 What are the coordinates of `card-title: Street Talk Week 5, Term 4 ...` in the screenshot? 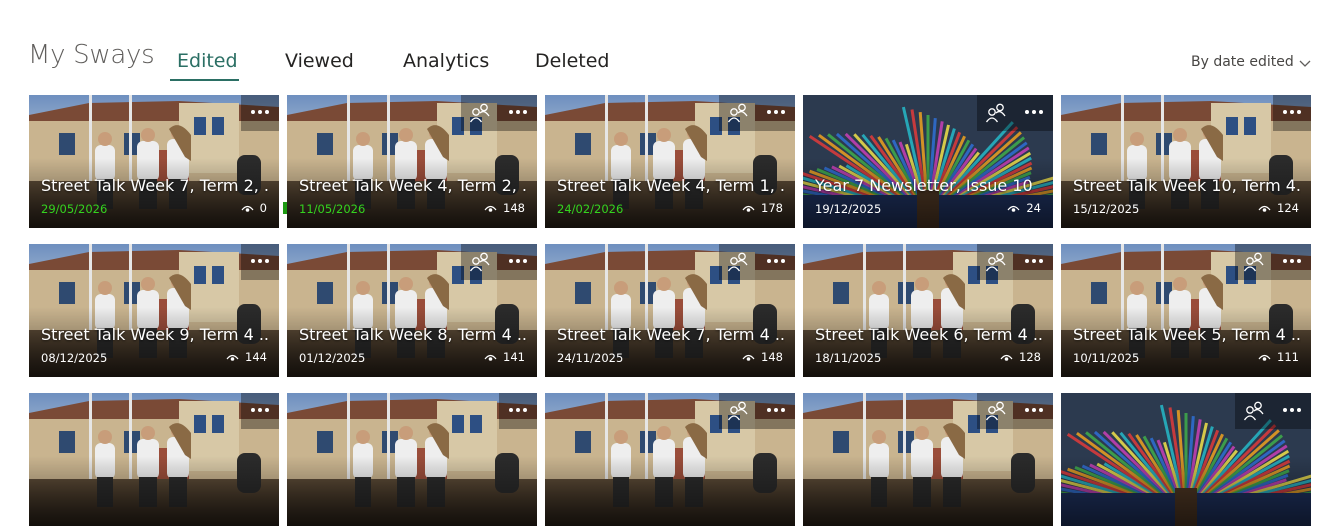 It's located at (1187, 334).